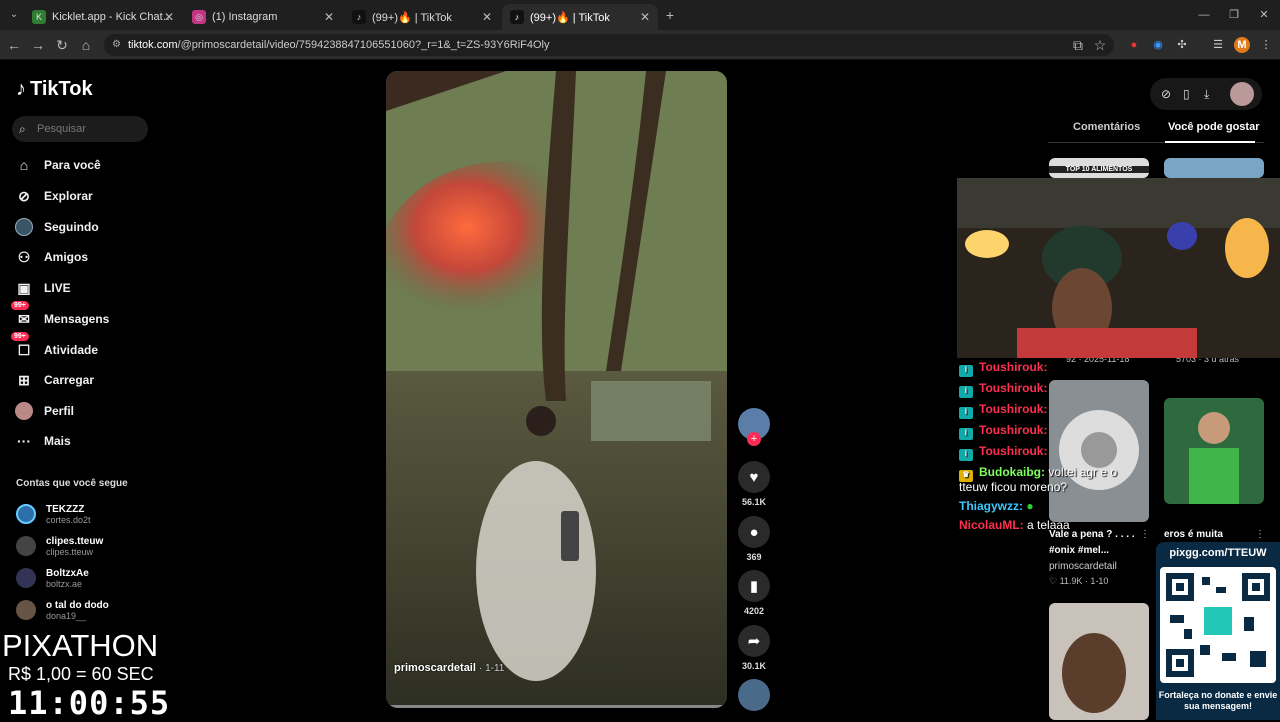  I want to click on notification-badge: 99+, so click(20, 305).